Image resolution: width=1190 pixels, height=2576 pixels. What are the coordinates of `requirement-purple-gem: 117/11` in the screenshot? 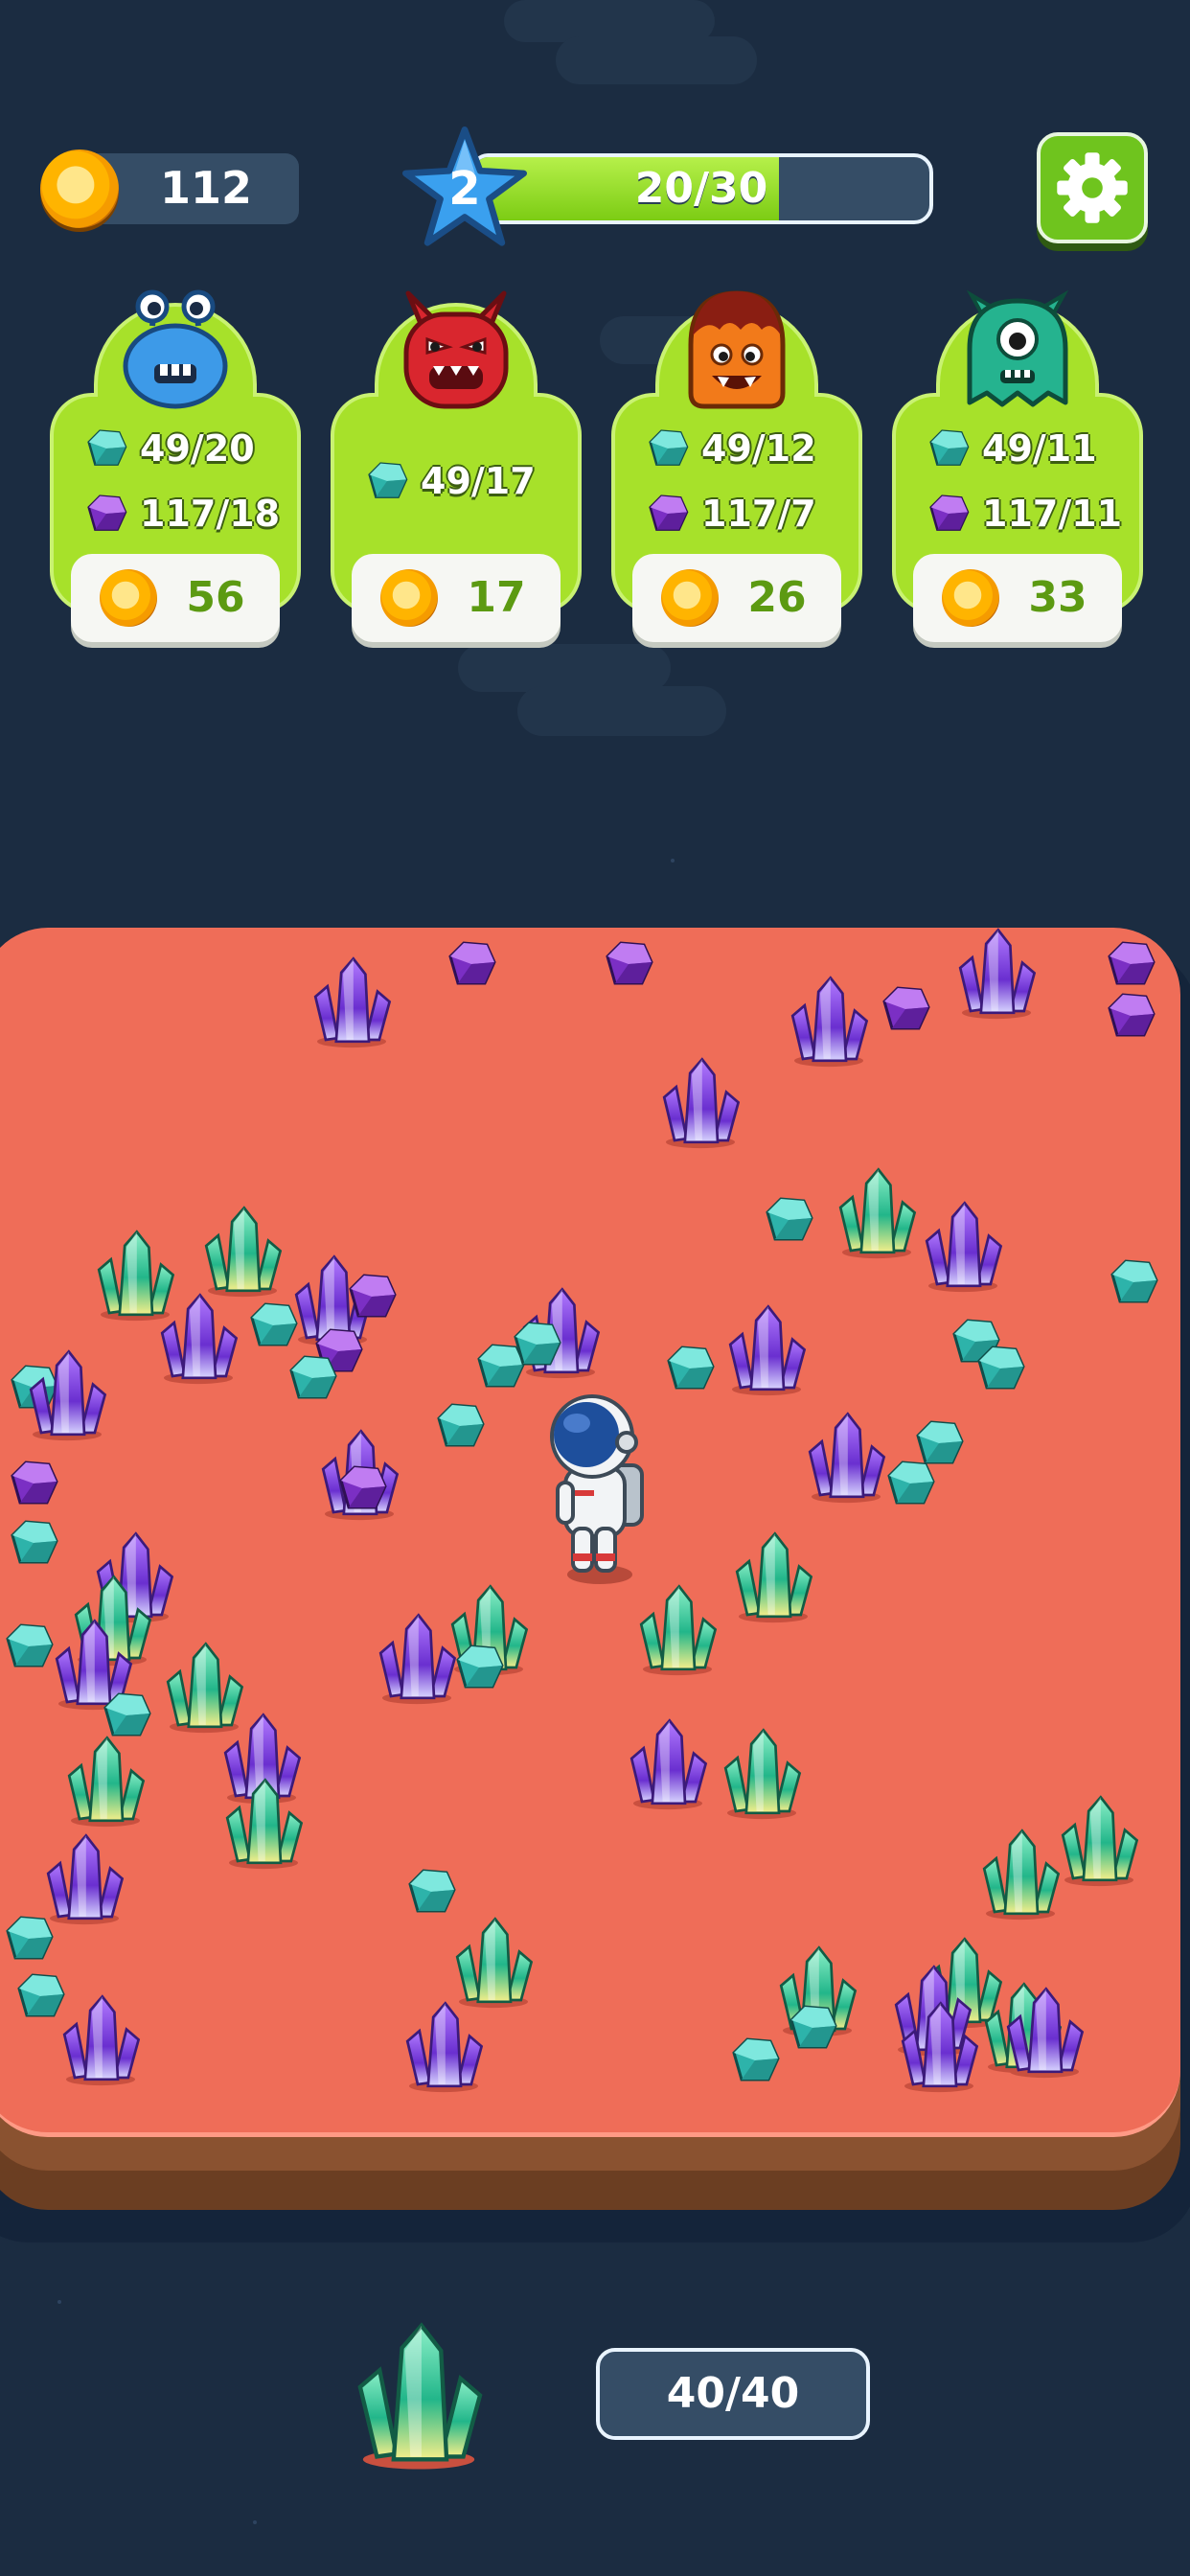 It's located at (1026, 513).